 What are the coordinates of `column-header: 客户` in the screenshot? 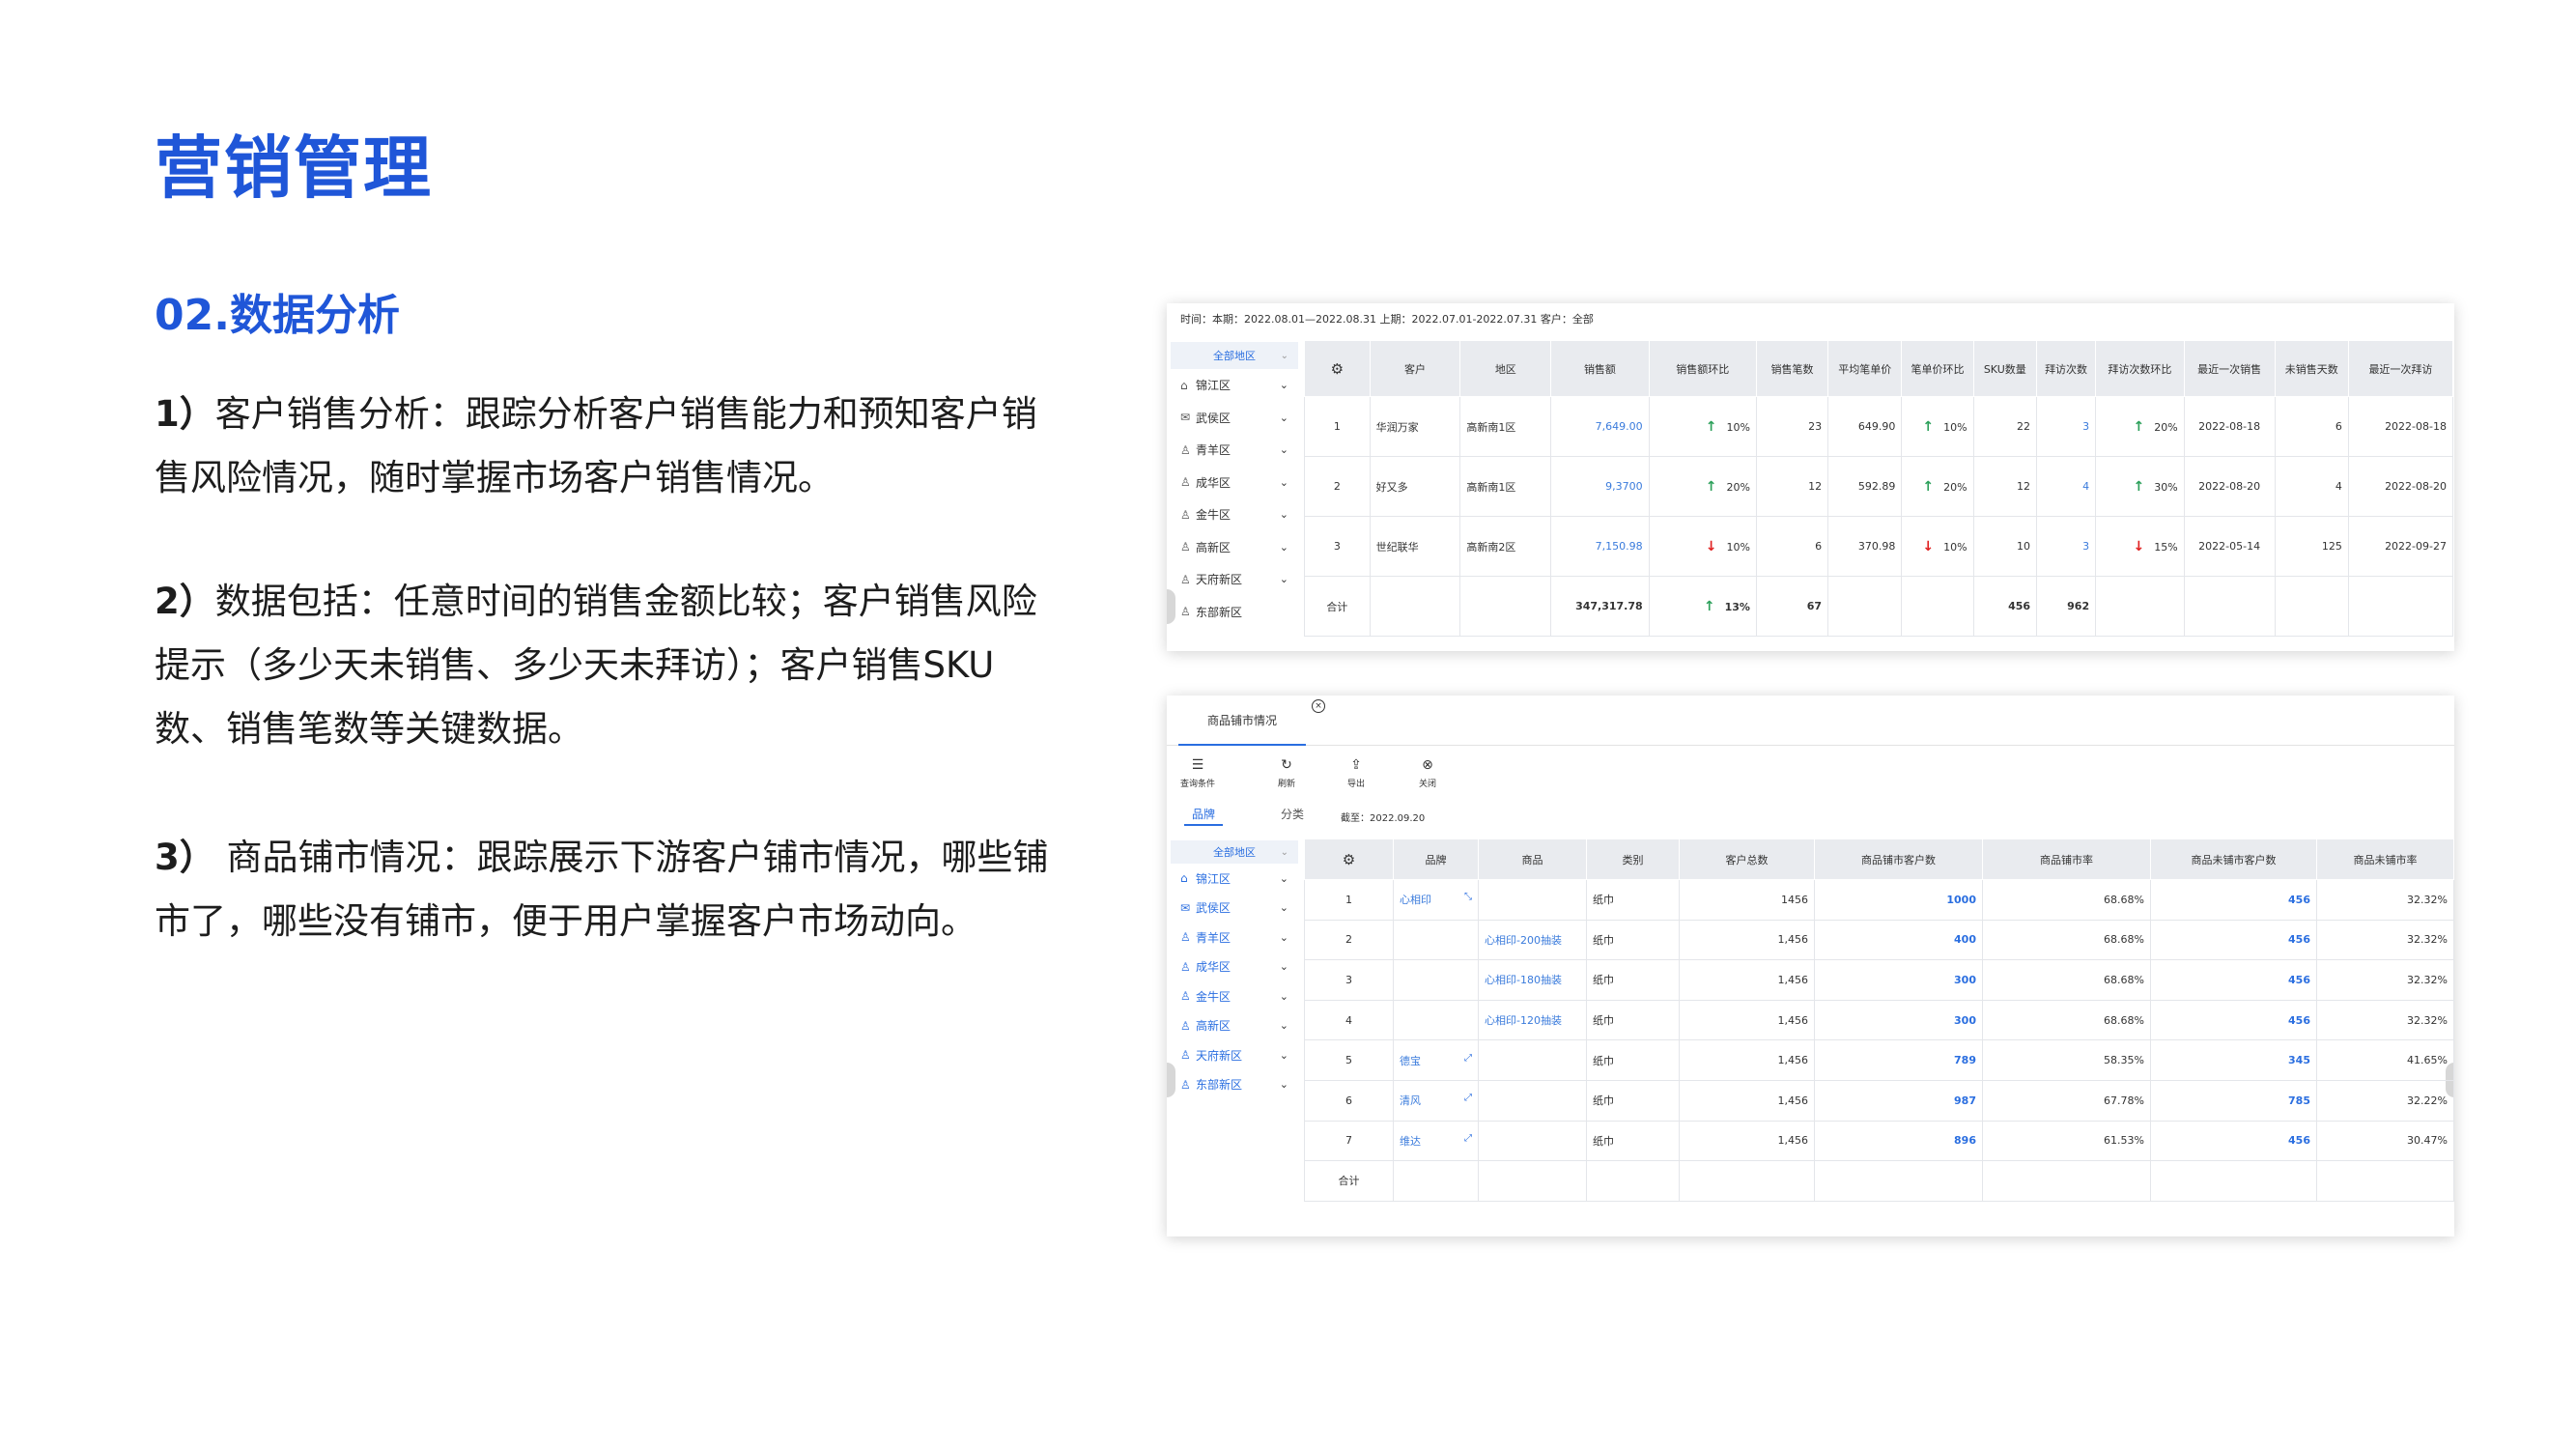 It's located at (1415, 368).